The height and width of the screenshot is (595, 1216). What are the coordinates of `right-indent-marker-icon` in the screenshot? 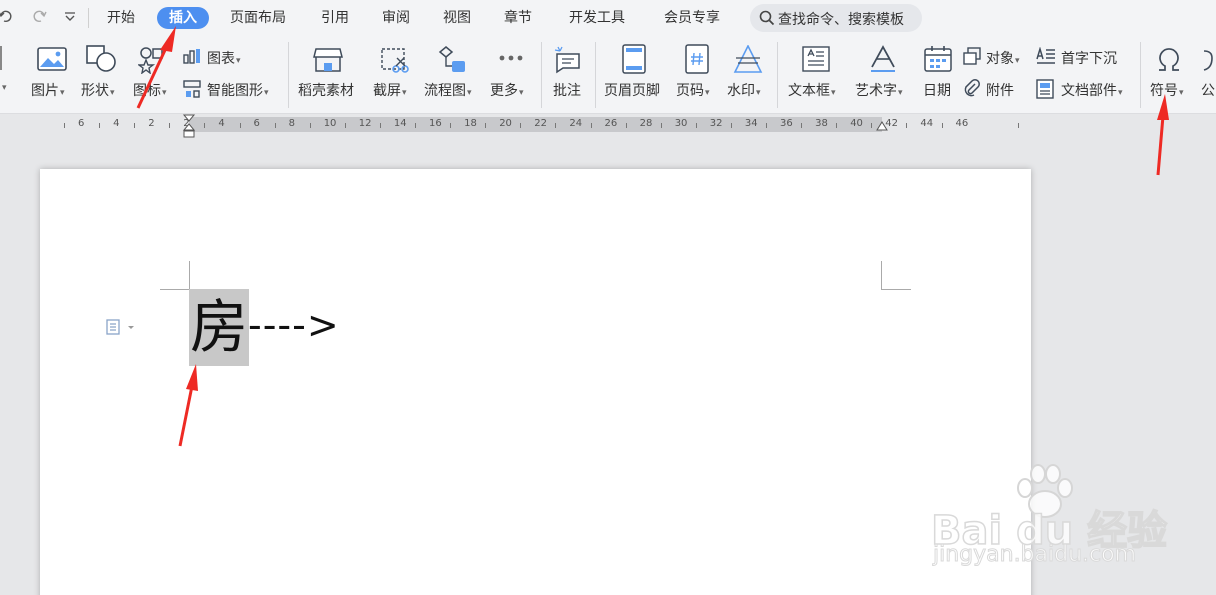 It's located at (882, 126).